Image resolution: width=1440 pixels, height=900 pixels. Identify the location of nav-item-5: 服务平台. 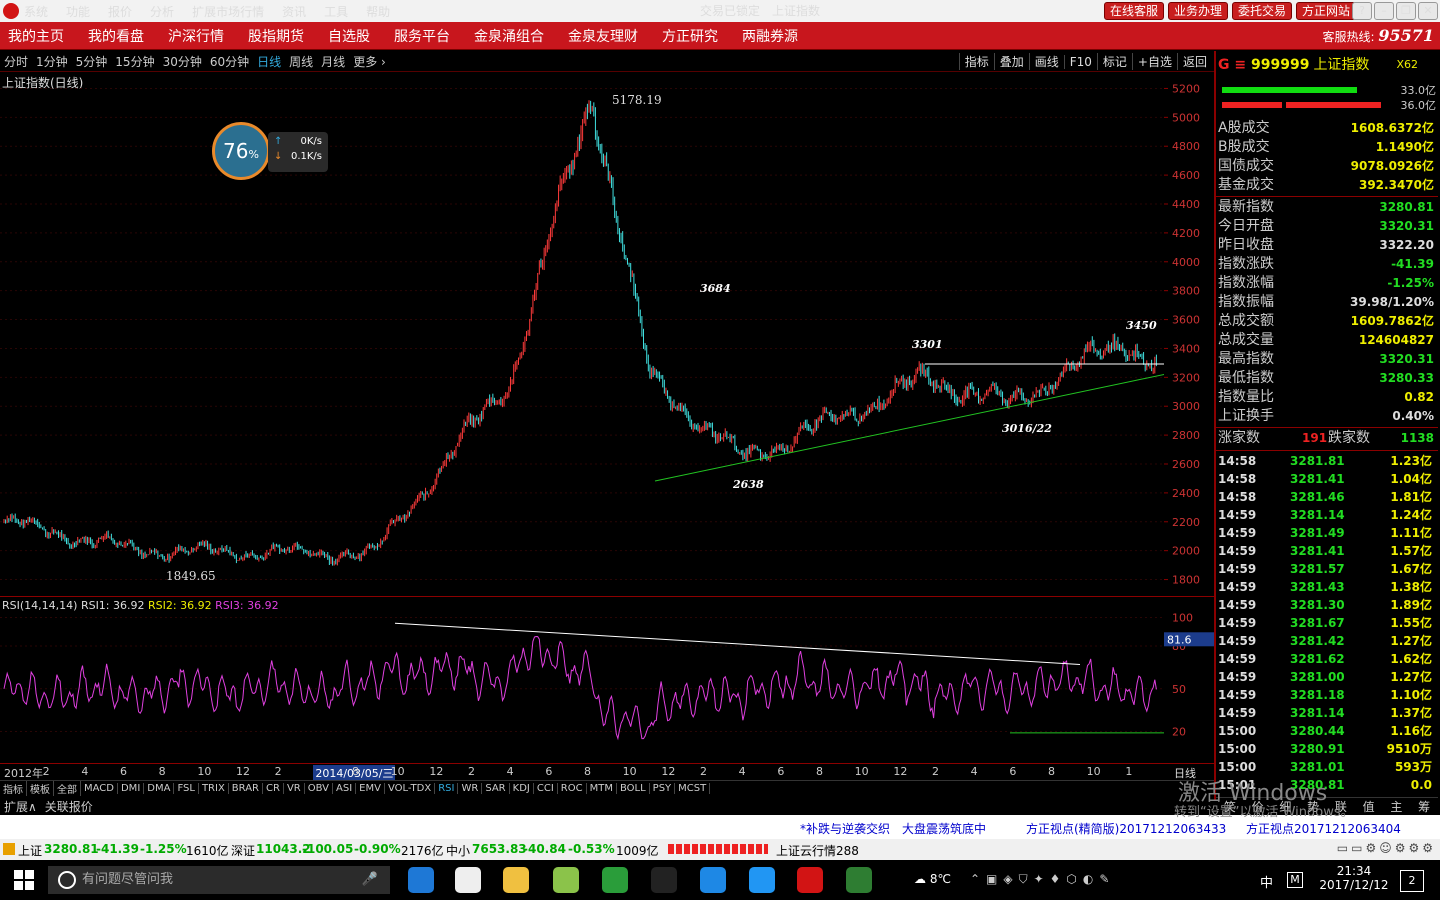
(422, 36).